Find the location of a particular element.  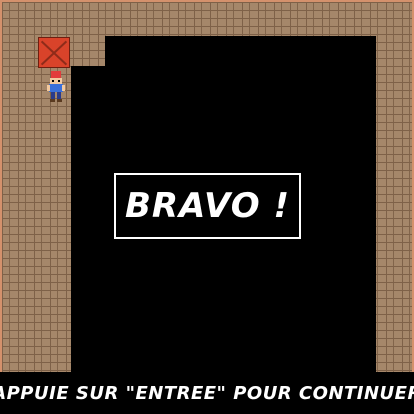

player-icon is located at coordinates (56, 86).